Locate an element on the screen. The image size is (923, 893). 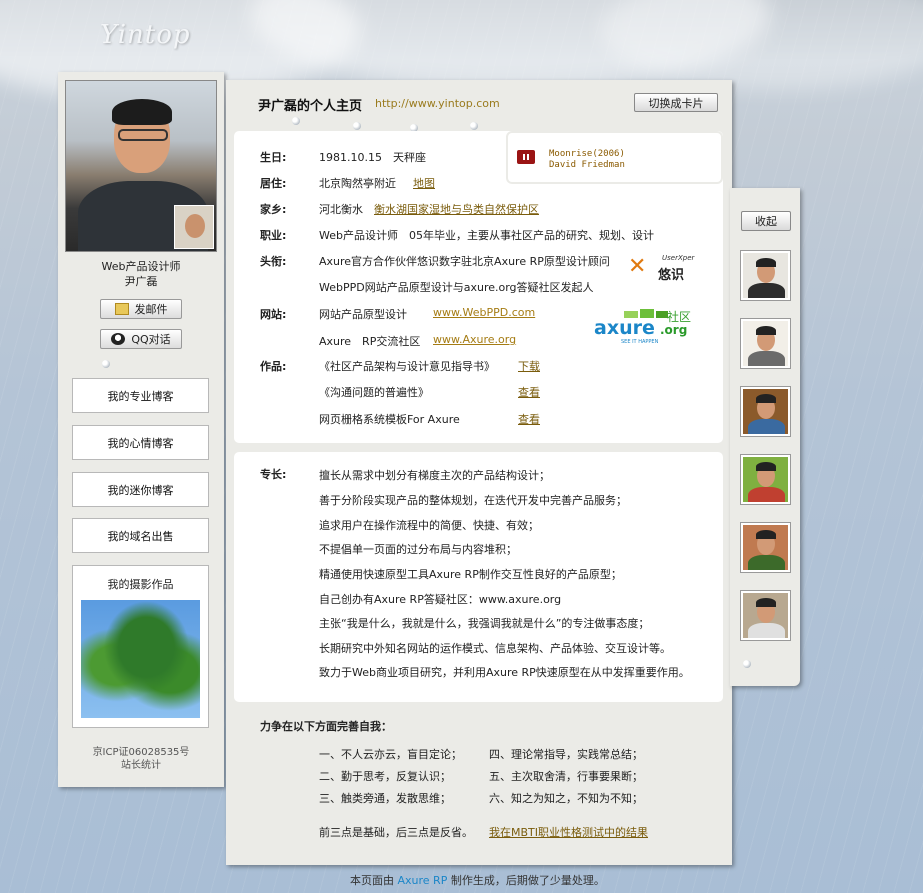
send-mail-button: 发邮件 is located at coordinates (141, 309).